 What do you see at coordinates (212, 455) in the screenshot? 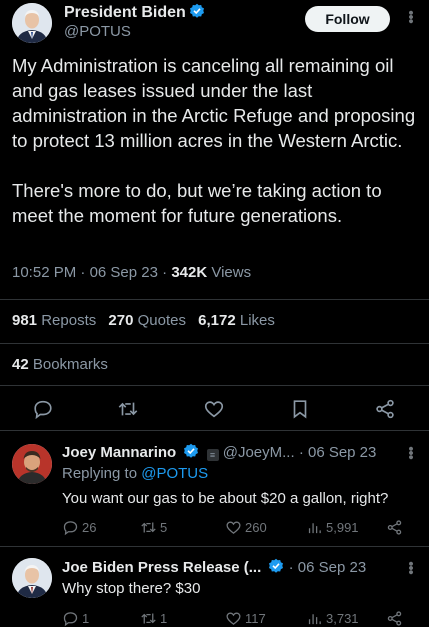
I see `affiliate-badge-icon: ≡` at bounding box center [212, 455].